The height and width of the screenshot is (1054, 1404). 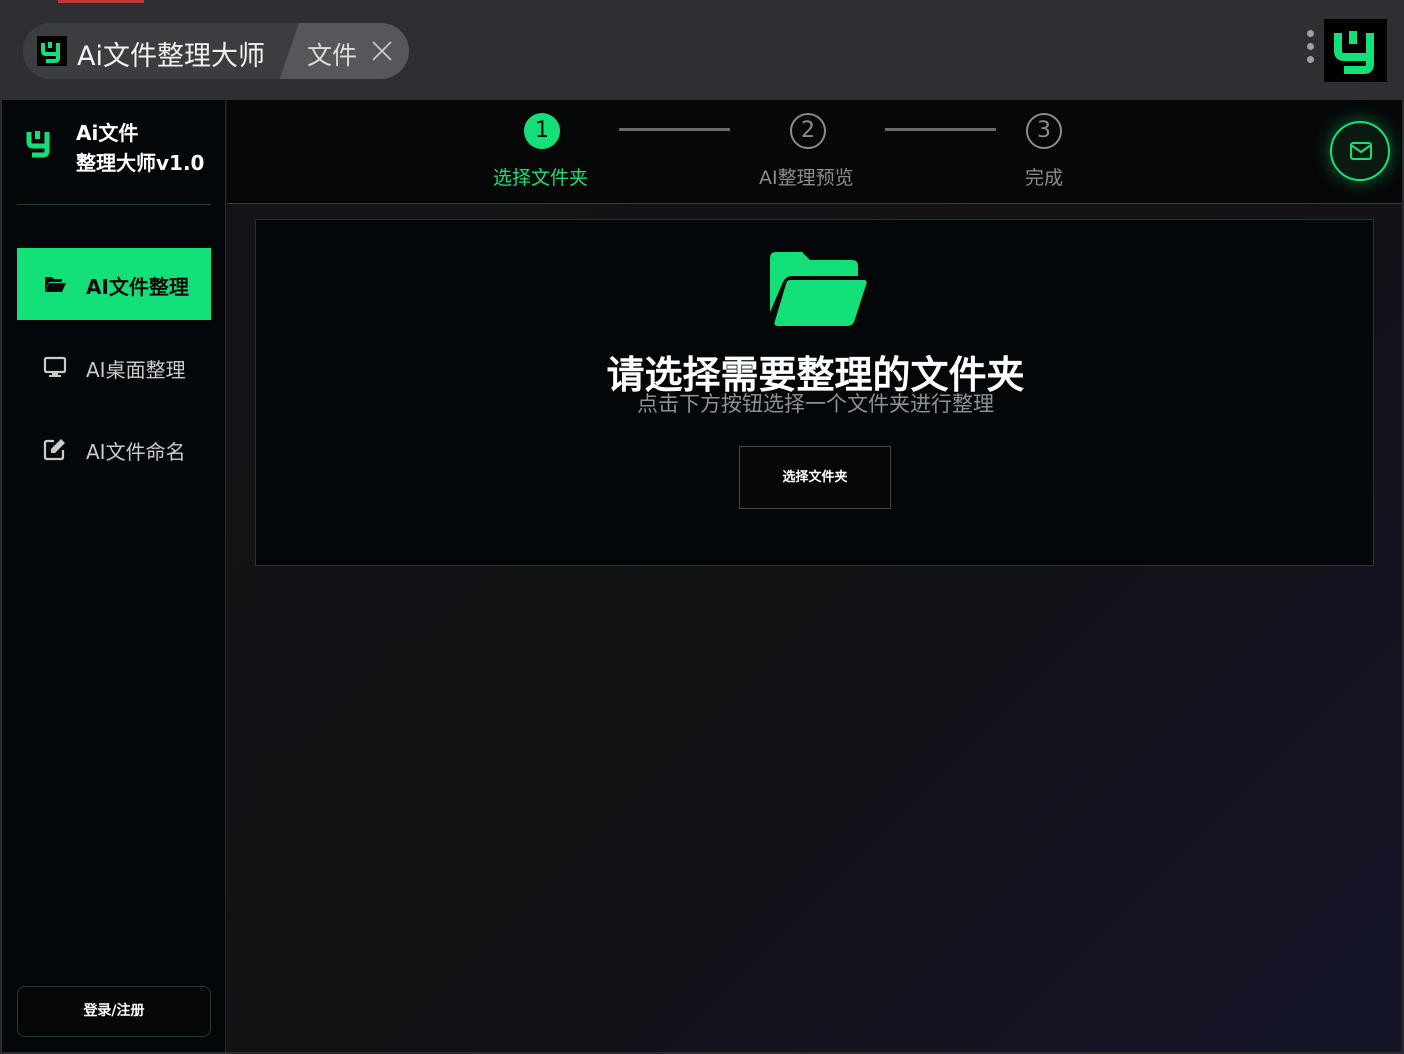 I want to click on step-1-indicator: 1, so click(x=542, y=131).